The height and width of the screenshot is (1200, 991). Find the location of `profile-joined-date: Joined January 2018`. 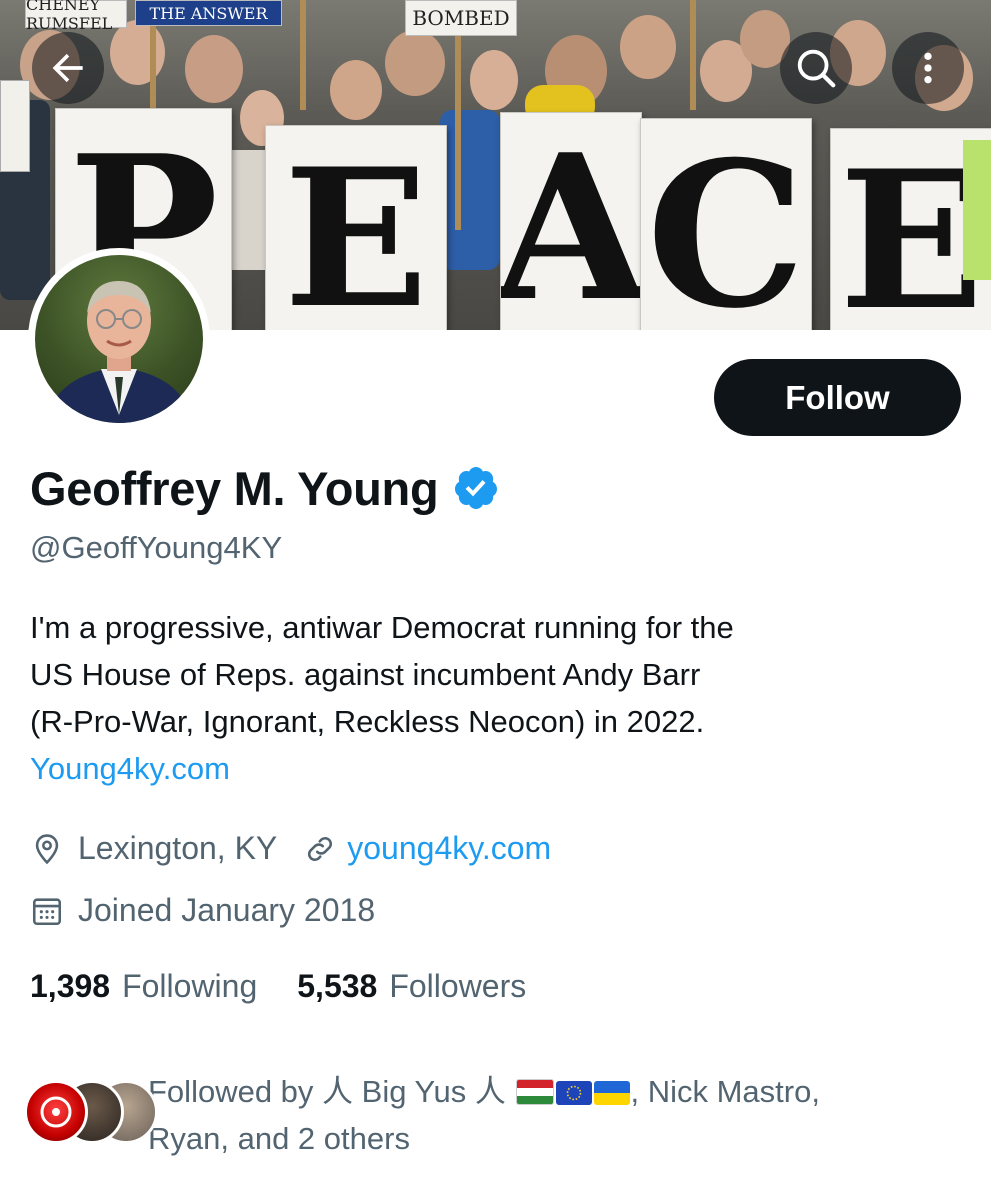

profile-joined-date: Joined January 2018 is located at coordinates (227, 910).